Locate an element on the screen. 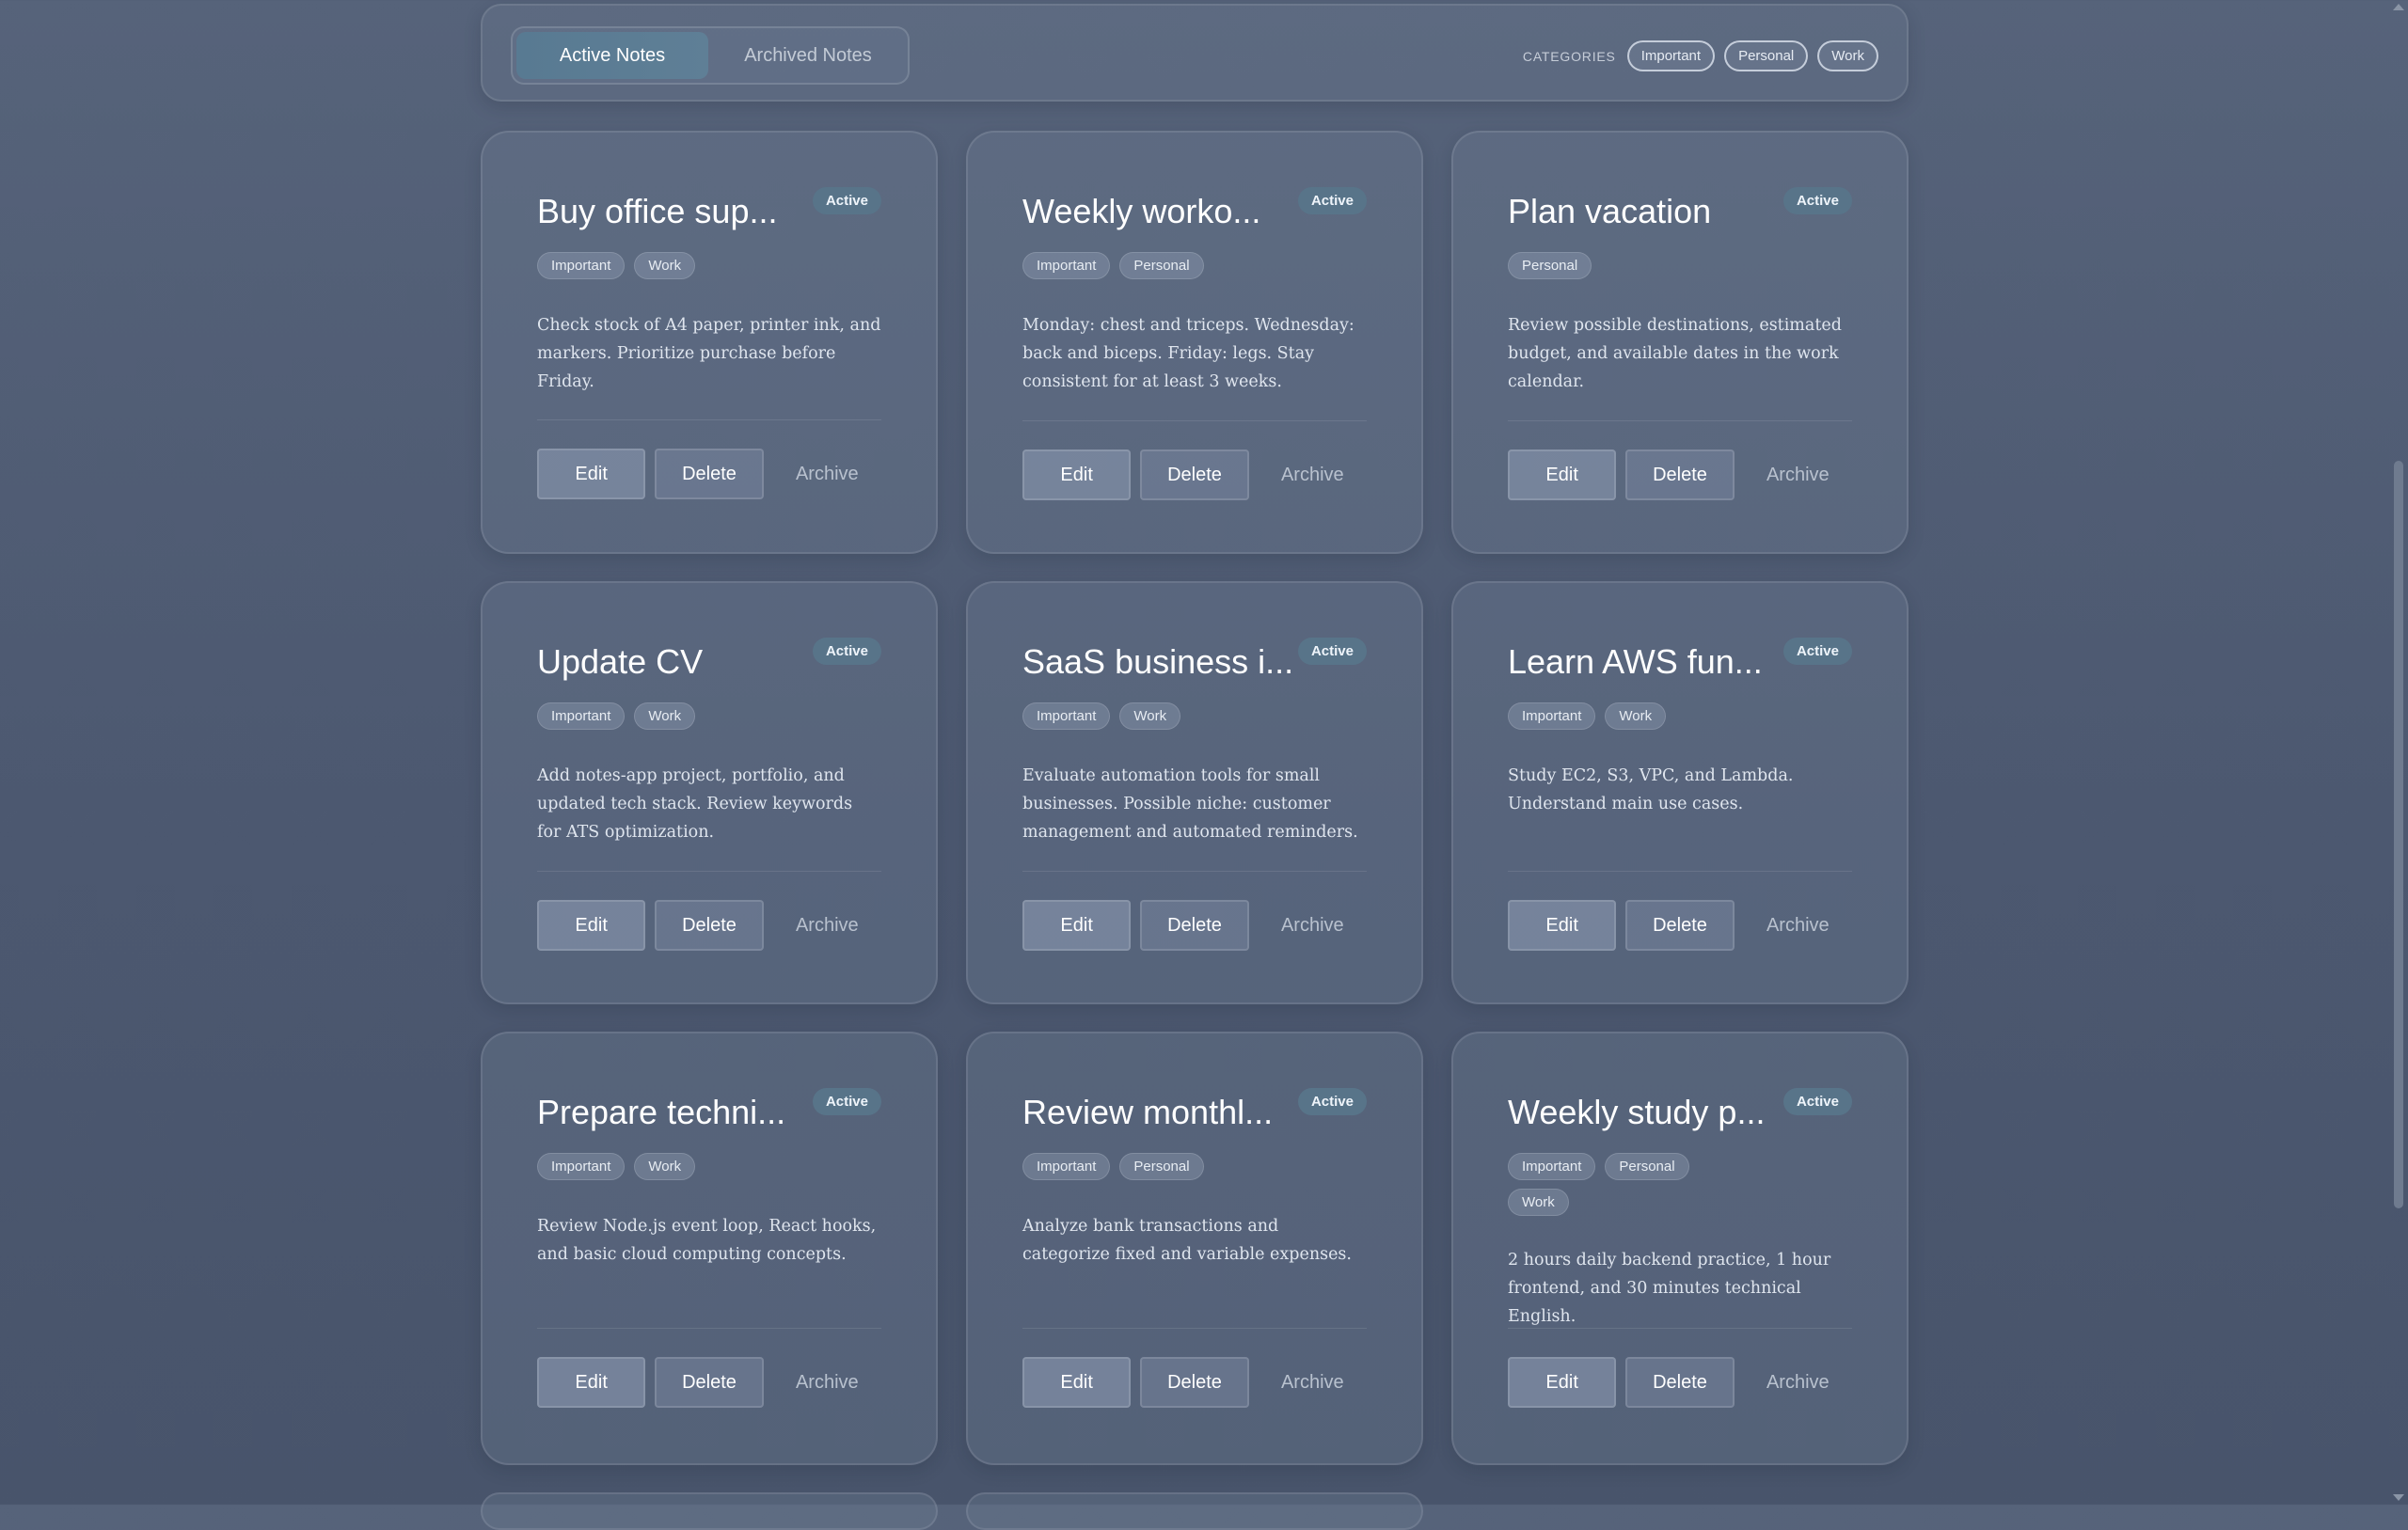 Image resolution: width=2408 pixels, height=1530 pixels. note-tags: Personal is located at coordinates (1606, 266).